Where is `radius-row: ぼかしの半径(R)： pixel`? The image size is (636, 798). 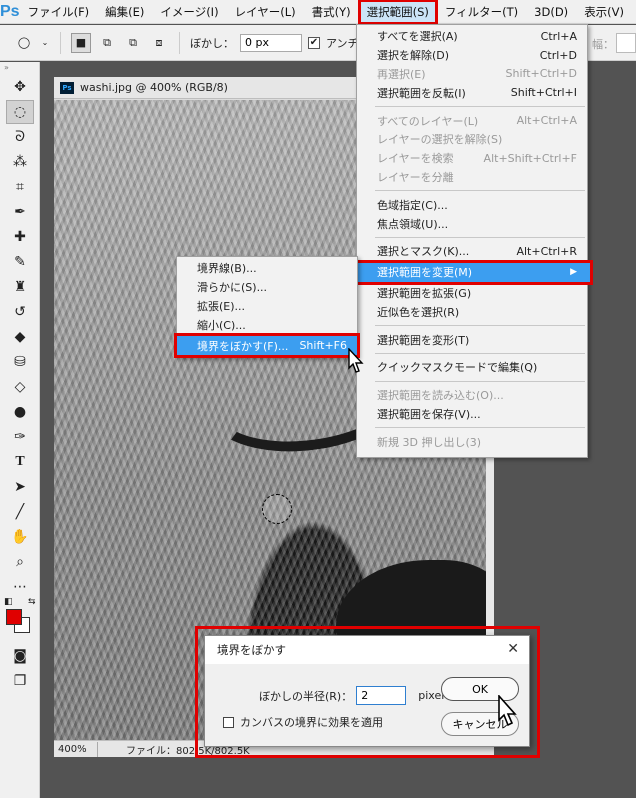
radius-row: ぼかしの半径(R)： pixel is located at coordinates (351, 695).